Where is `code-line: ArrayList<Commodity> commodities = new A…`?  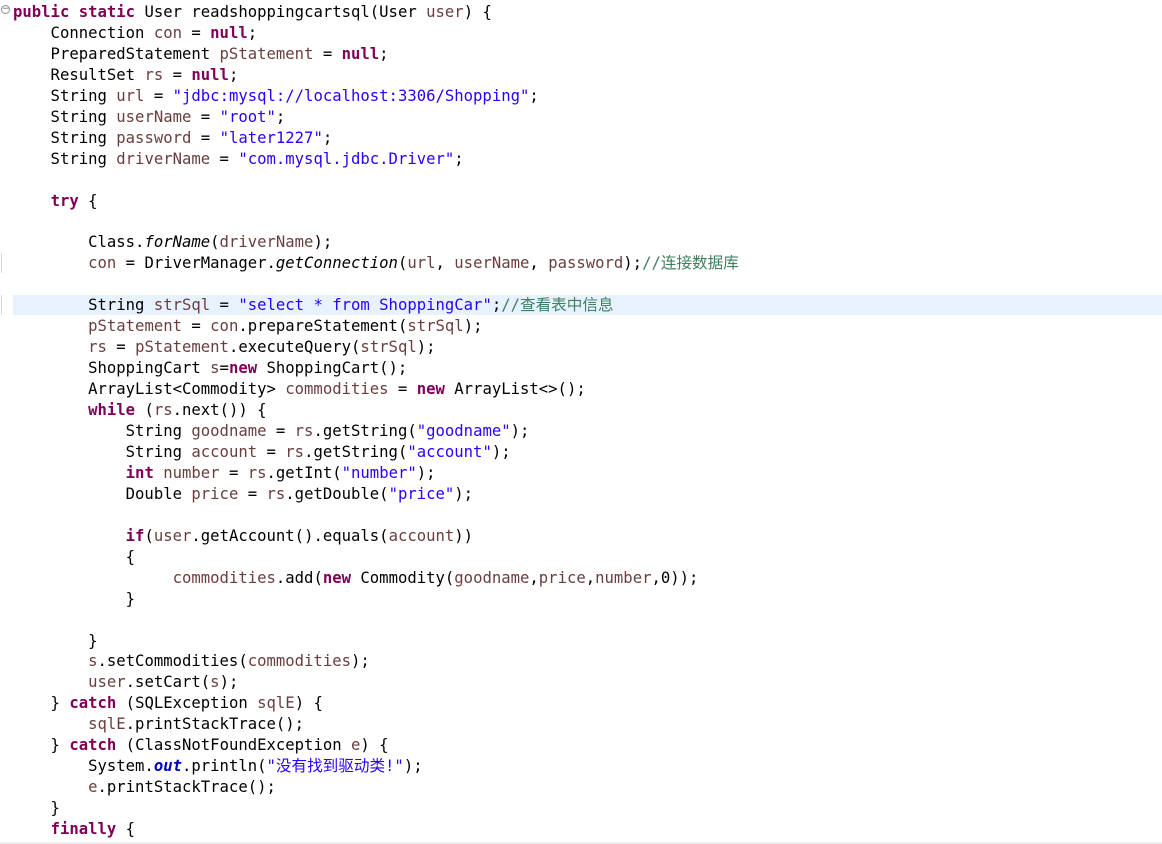 code-line: ArrayList<Commodity> commodities = new A… is located at coordinates (299, 389).